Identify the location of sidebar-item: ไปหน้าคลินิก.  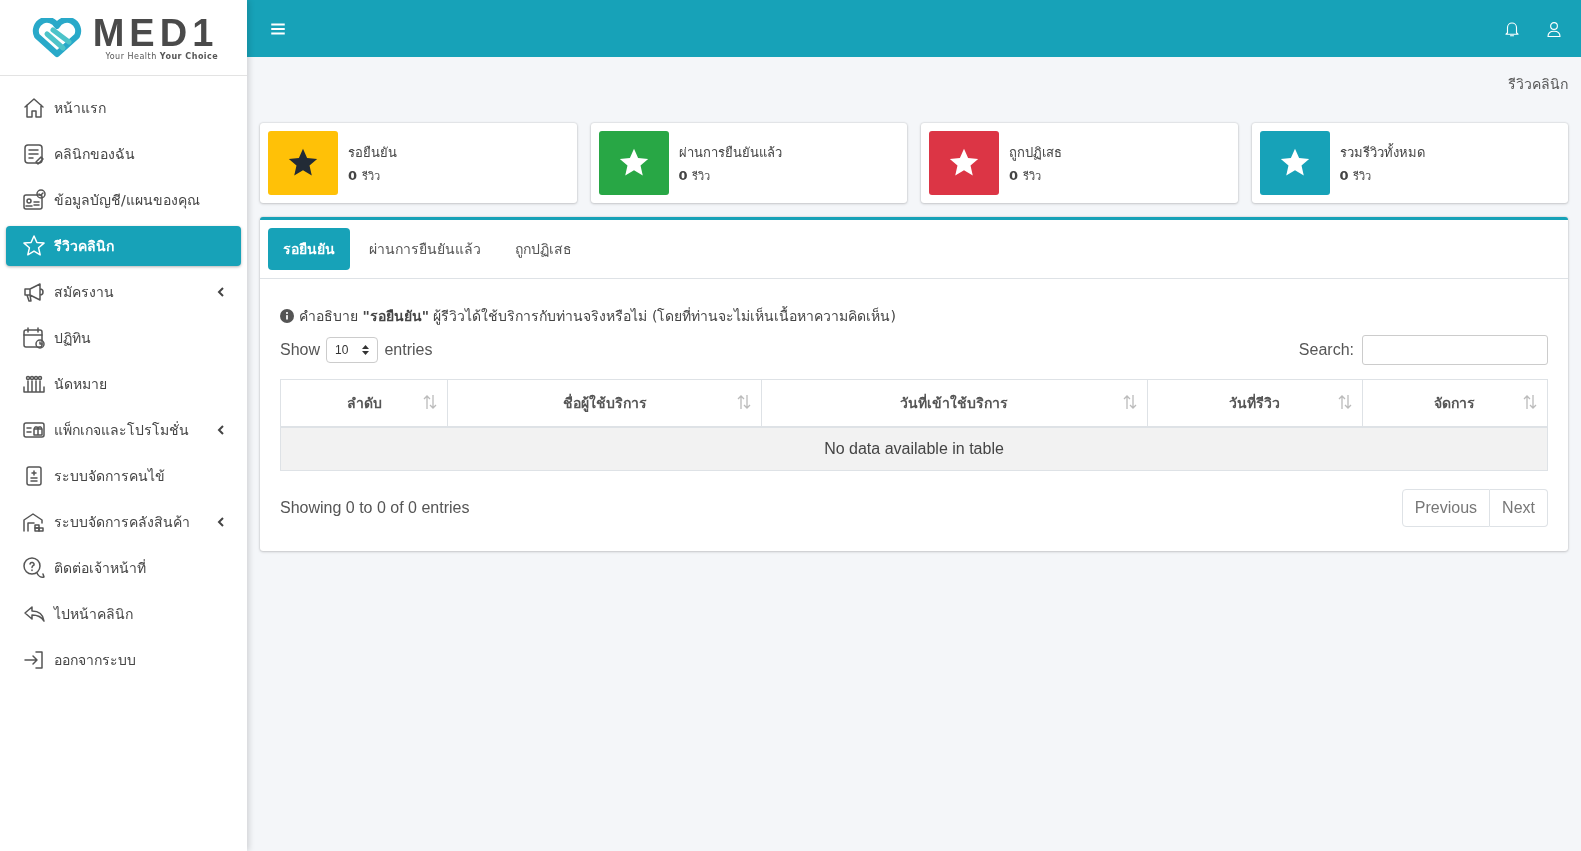
(123, 614).